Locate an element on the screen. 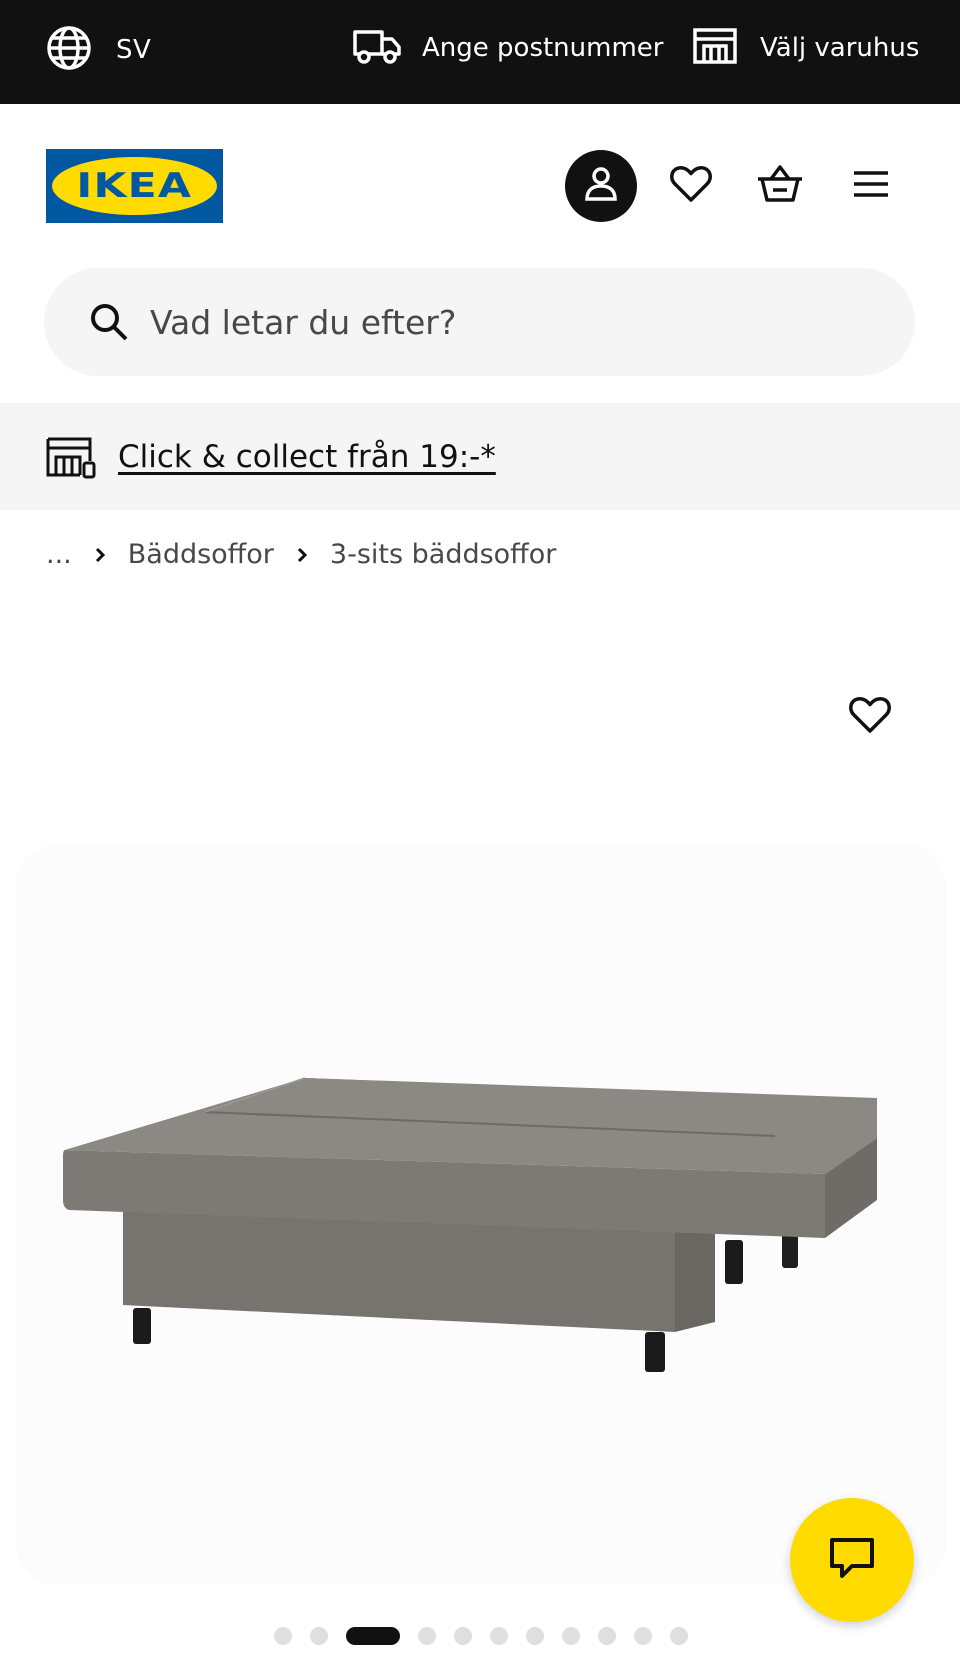  search-input is located at coordinates (490, 322).